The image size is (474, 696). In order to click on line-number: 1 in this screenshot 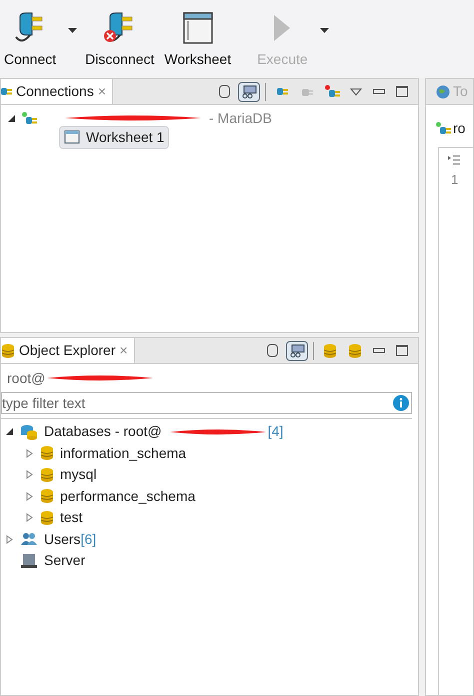, I will do `click(455, 180)`.